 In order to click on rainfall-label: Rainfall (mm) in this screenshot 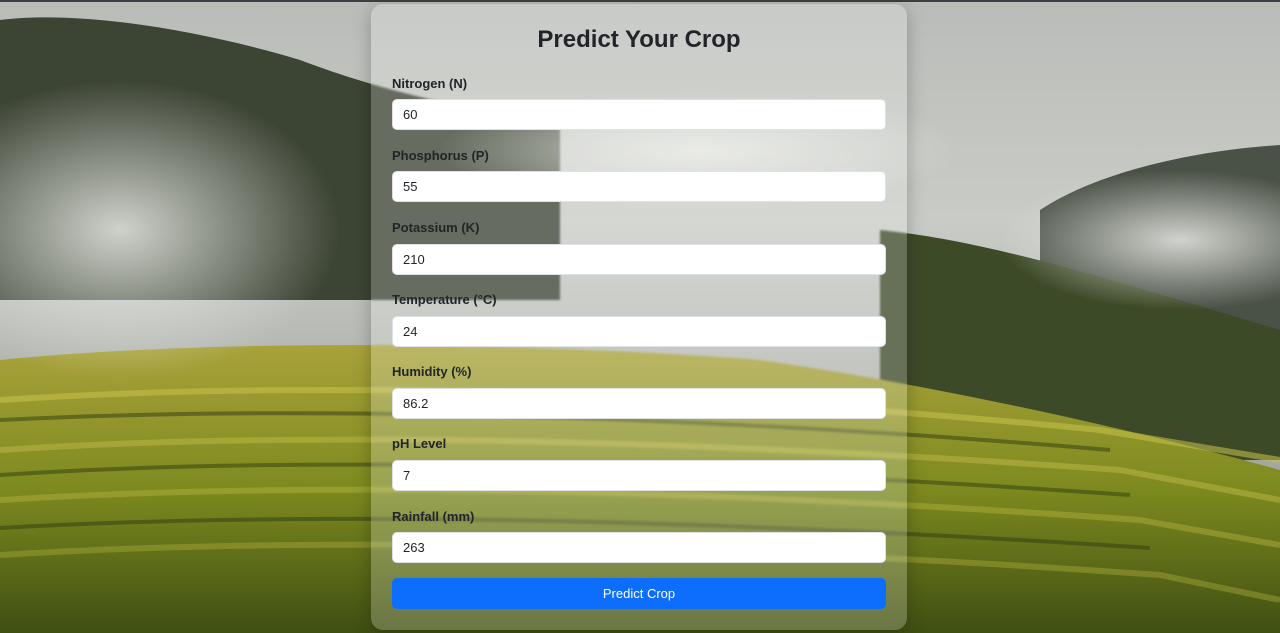, I will do `click(433, 516)`.